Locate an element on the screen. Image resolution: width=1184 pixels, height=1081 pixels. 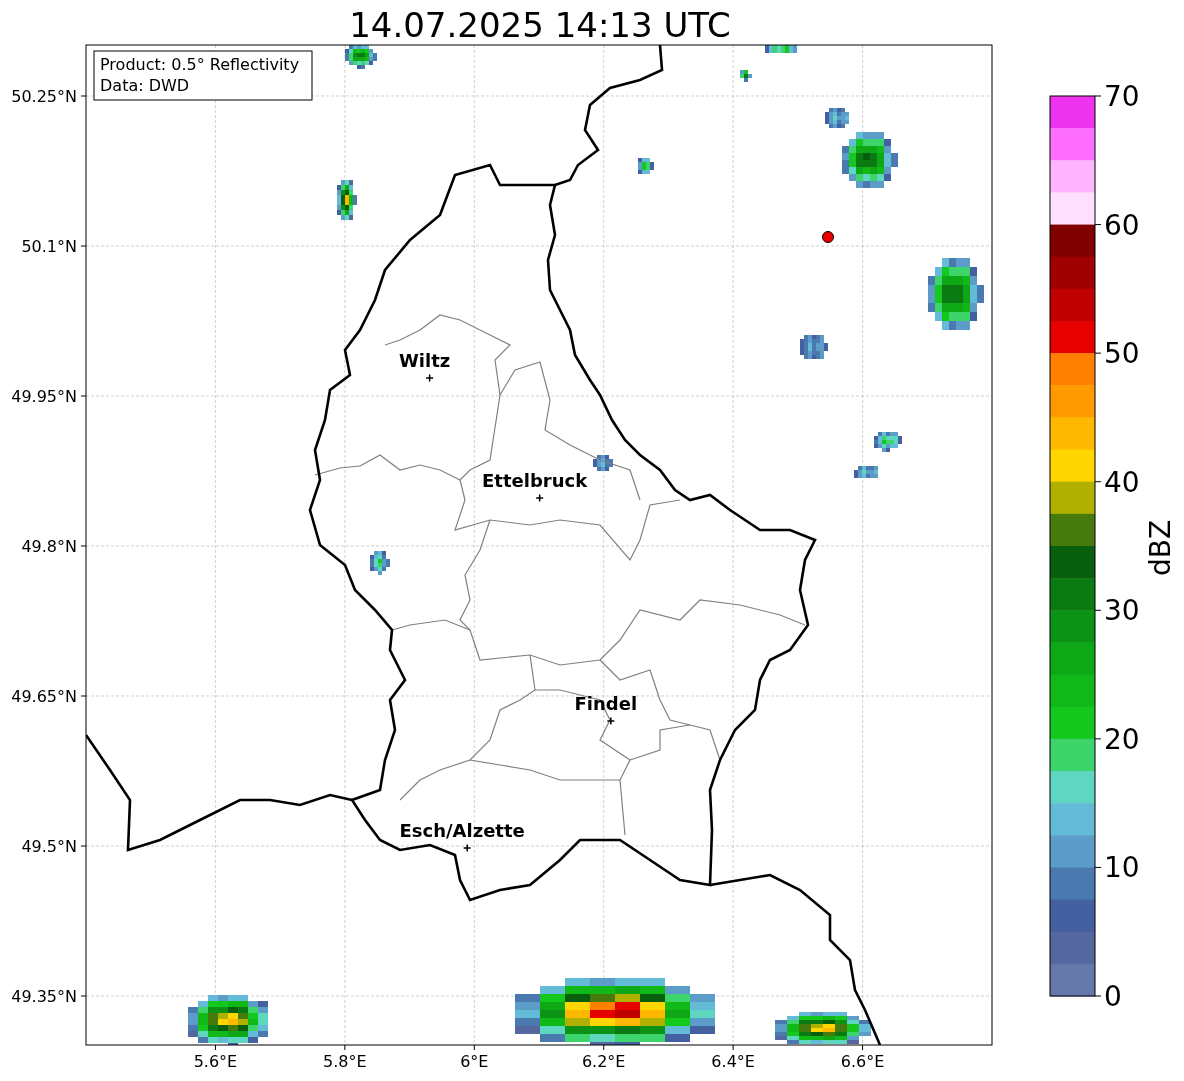
city-label: Ettelbruck is located at coordinates (535, 480).